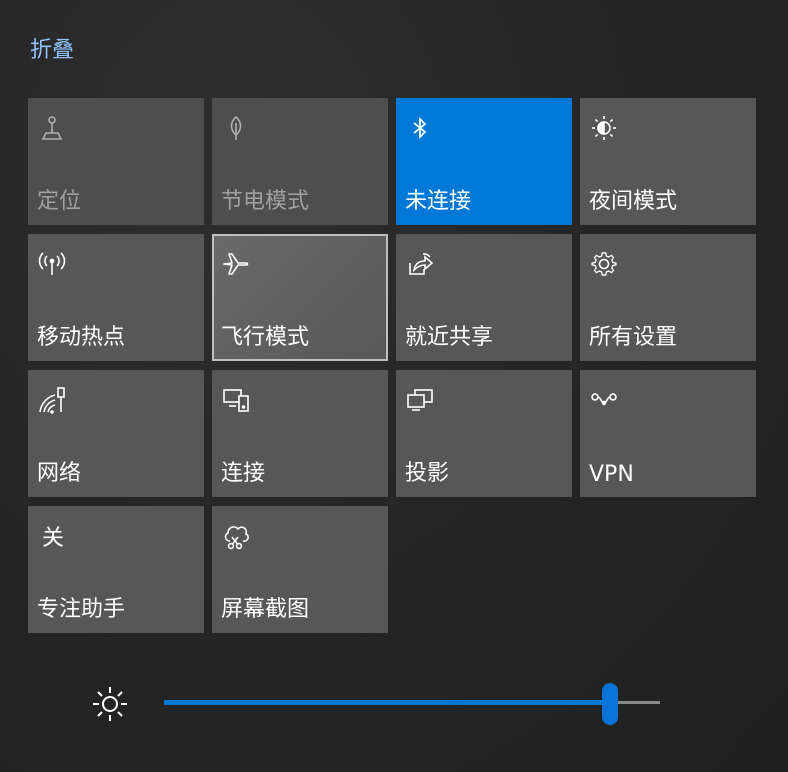 Image resolution: width=788 pixels, height=772 pixels. Describe the element at coordinates (420, 264) in the screenshot. I see `nearby-sharing-icon` at that location.